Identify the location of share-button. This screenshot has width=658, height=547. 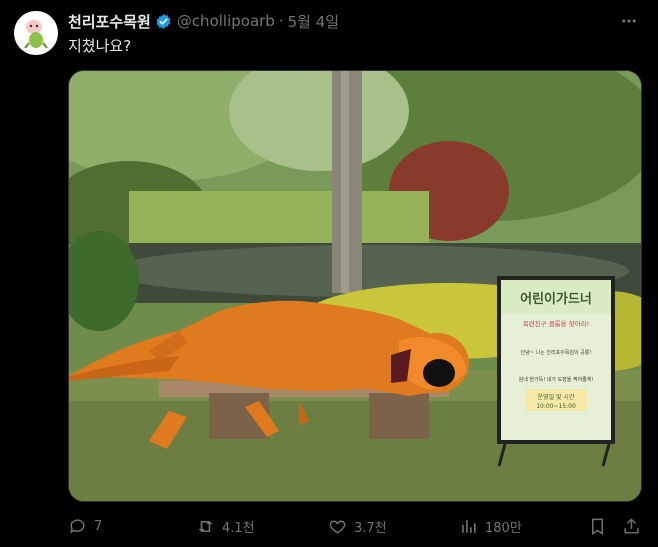
(631, 526).